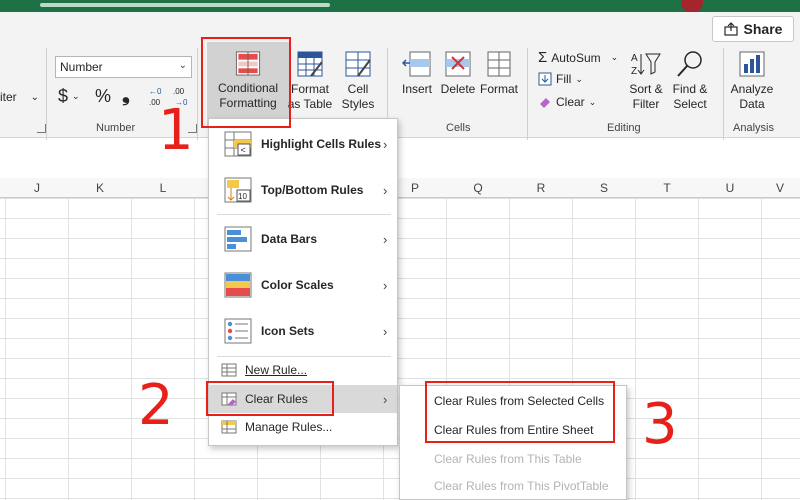  Describe the element at coordinates (358, 64) in the screenshot. I see `cell-styles-icon` at that location.